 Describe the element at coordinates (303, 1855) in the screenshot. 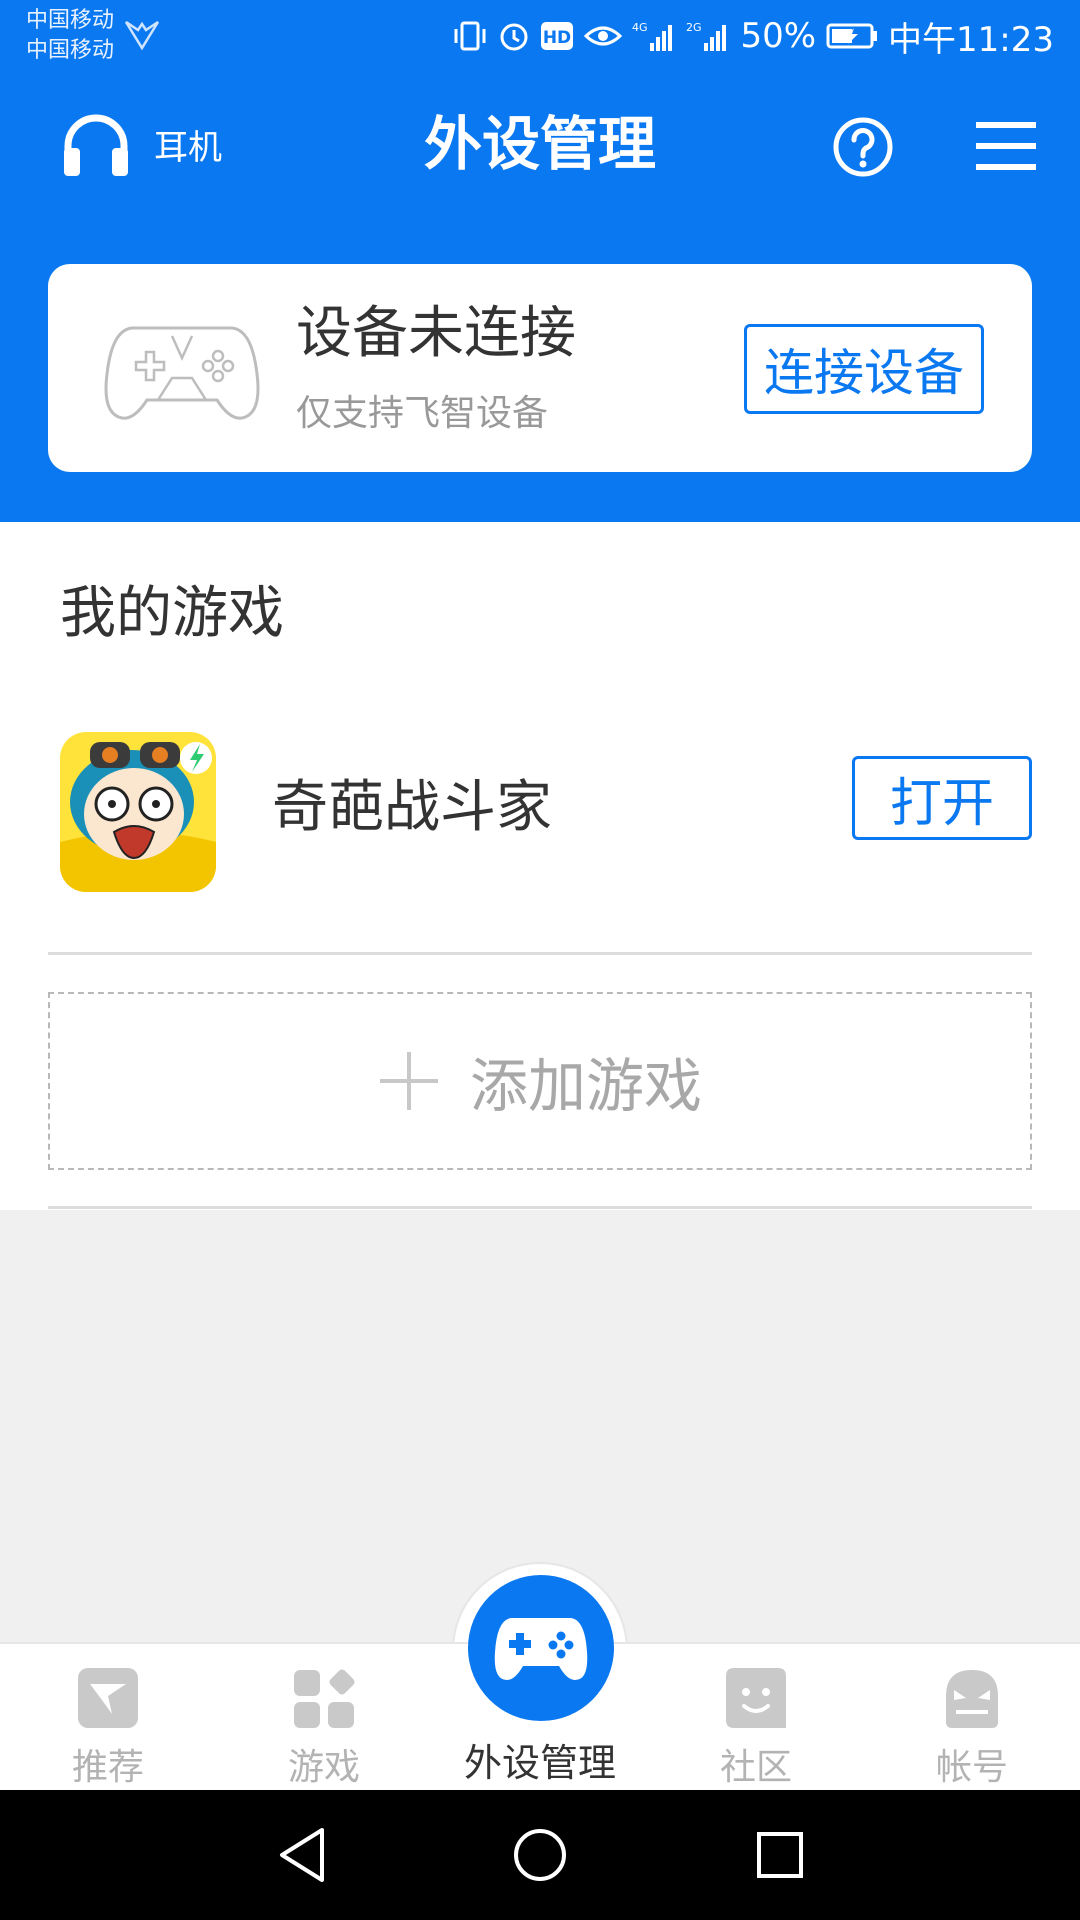

I see `back-icon` at that location.